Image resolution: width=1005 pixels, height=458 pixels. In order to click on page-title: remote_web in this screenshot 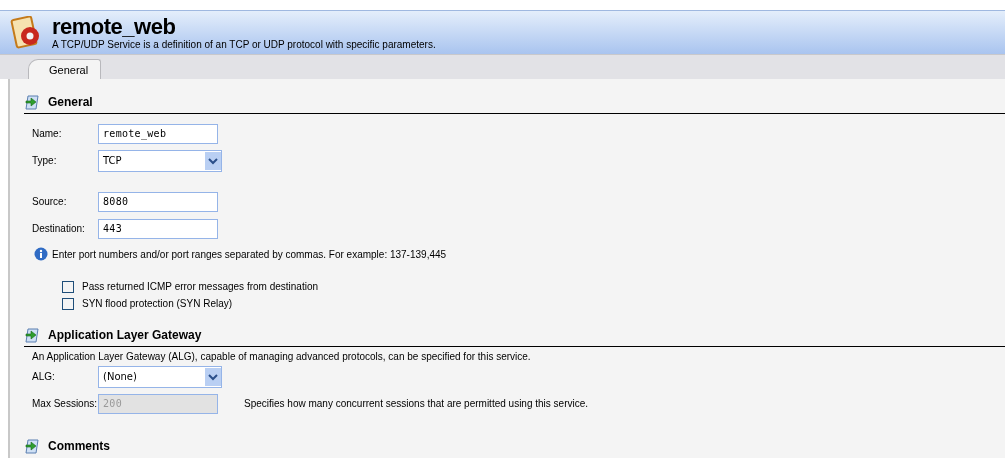, I will do `click(114, 26)`.